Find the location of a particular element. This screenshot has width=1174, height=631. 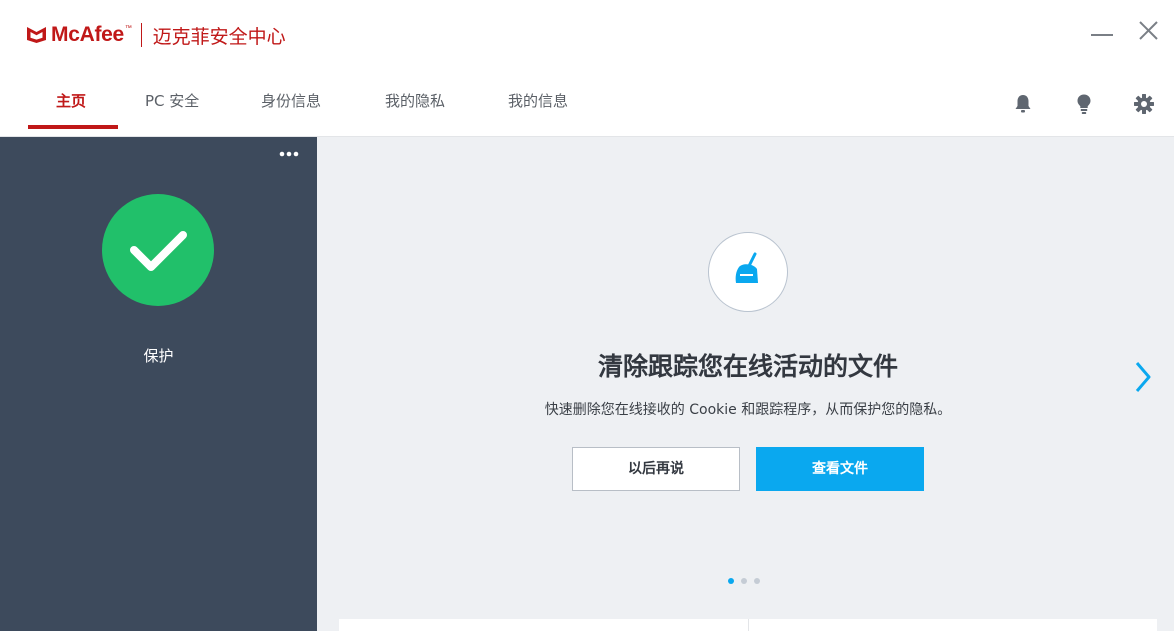

carousel-pagination is located at coordinates (744, 582).